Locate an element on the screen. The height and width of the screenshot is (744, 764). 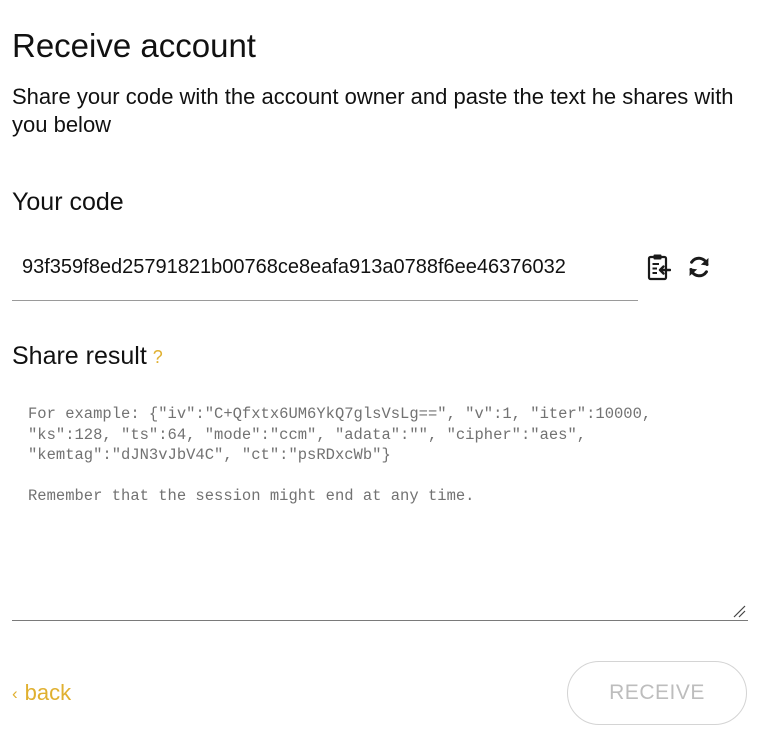
refresh-code-button is located at coordinates (699, 267).